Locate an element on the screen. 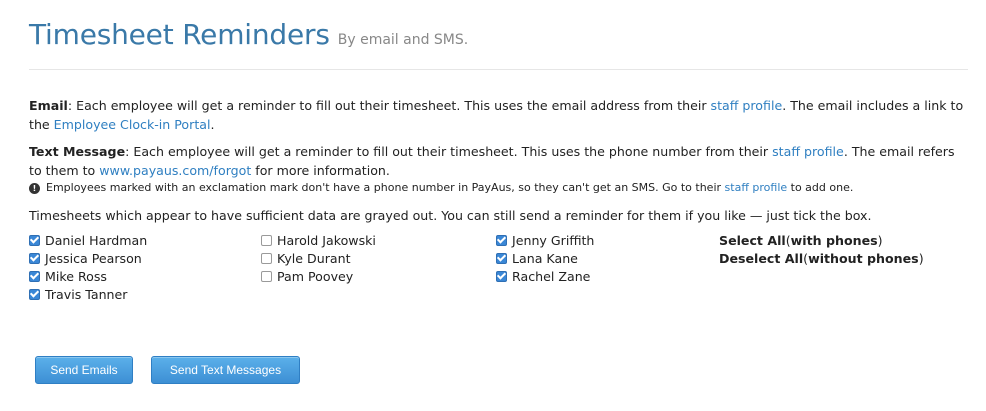 Image resolution: width=986 pixels, height=411 pixels. staff-column-3: Jenny Griffith Lana Kane Rachel Zane is located at coordinates (545, 258).